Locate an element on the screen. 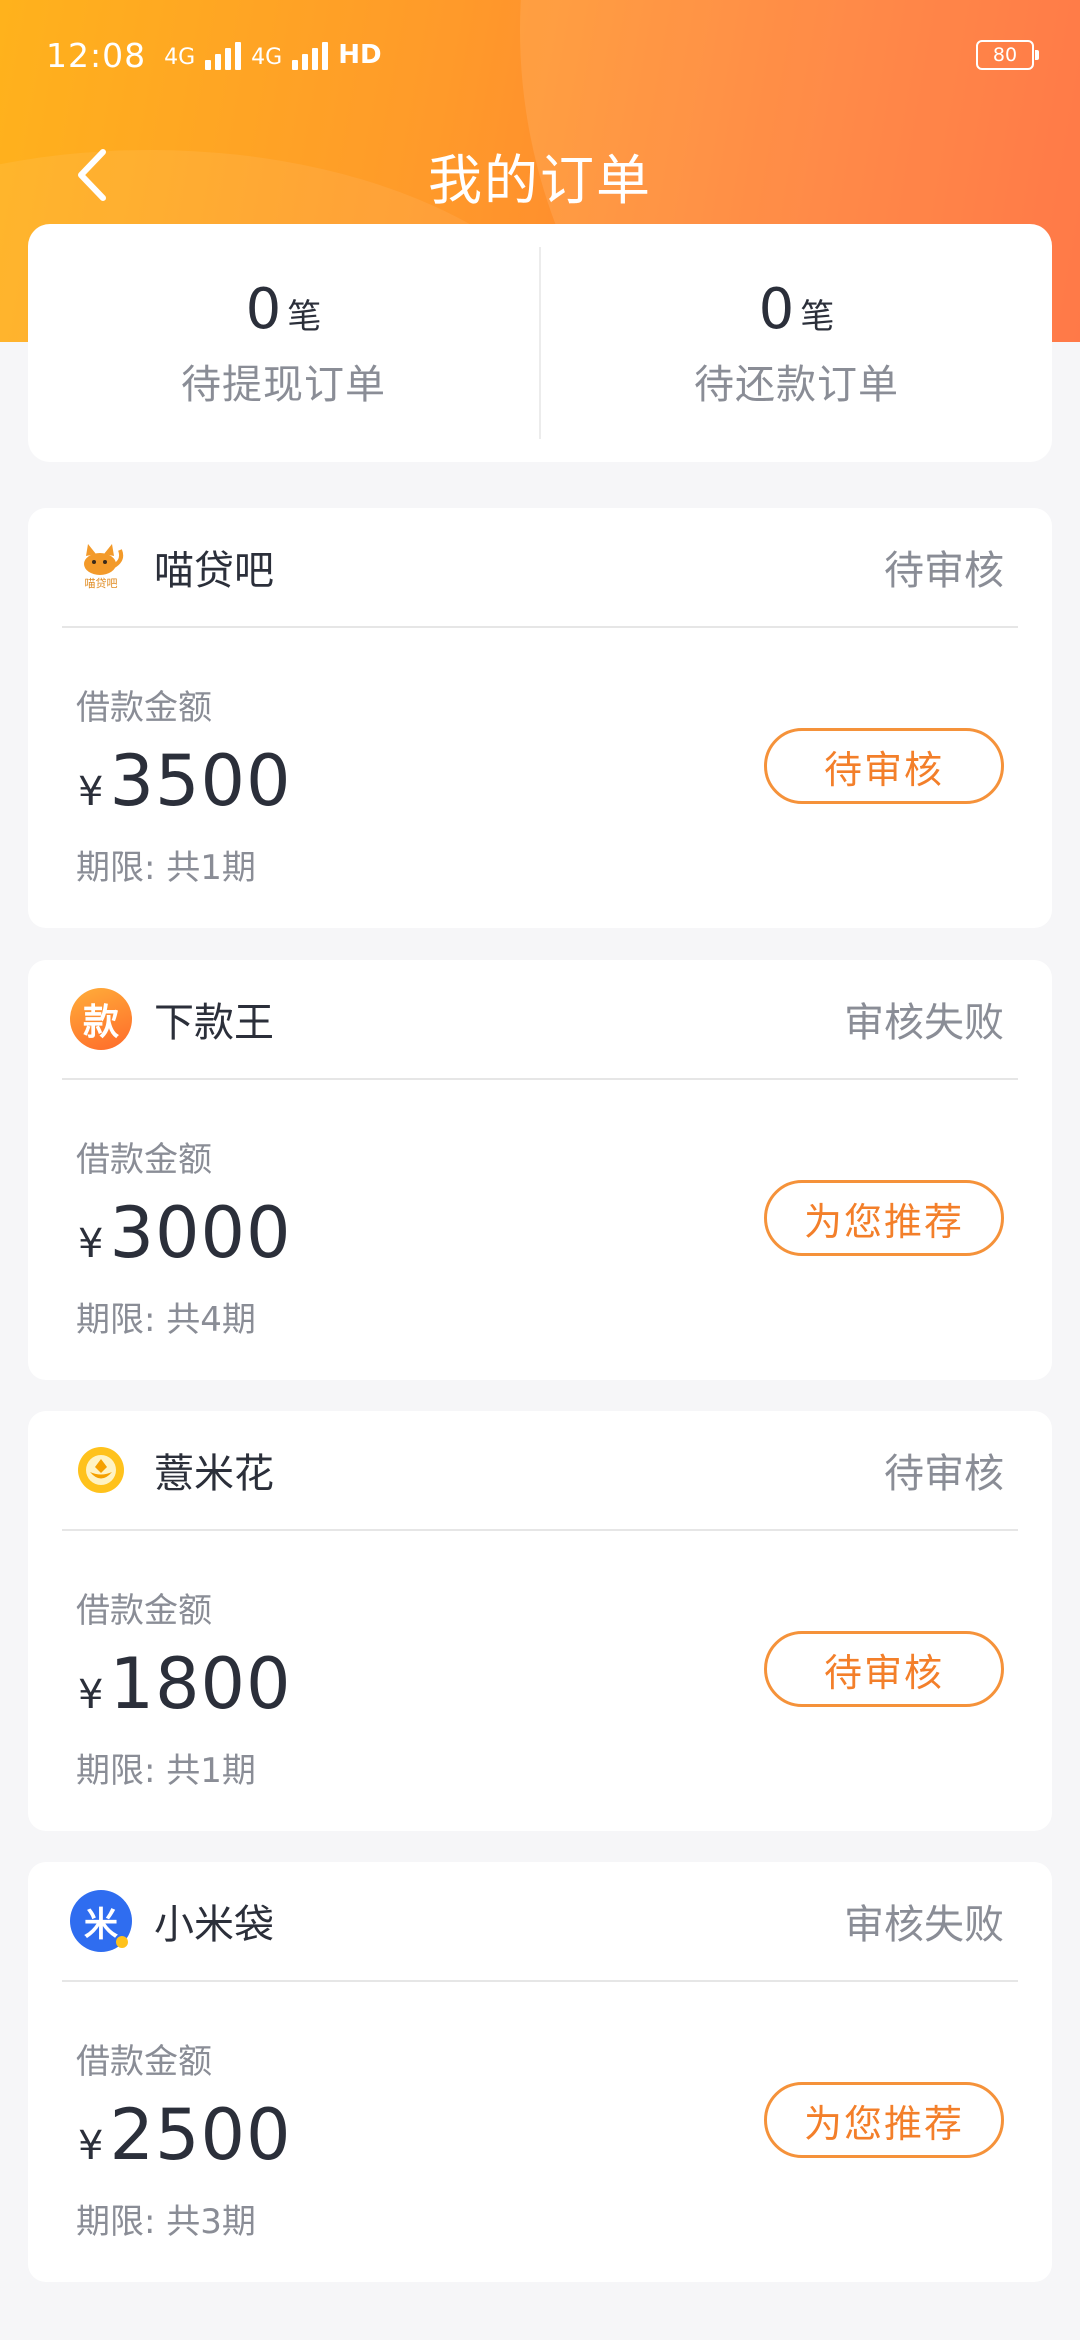  logo-char: 米 is located at coordinates (101, 1924).